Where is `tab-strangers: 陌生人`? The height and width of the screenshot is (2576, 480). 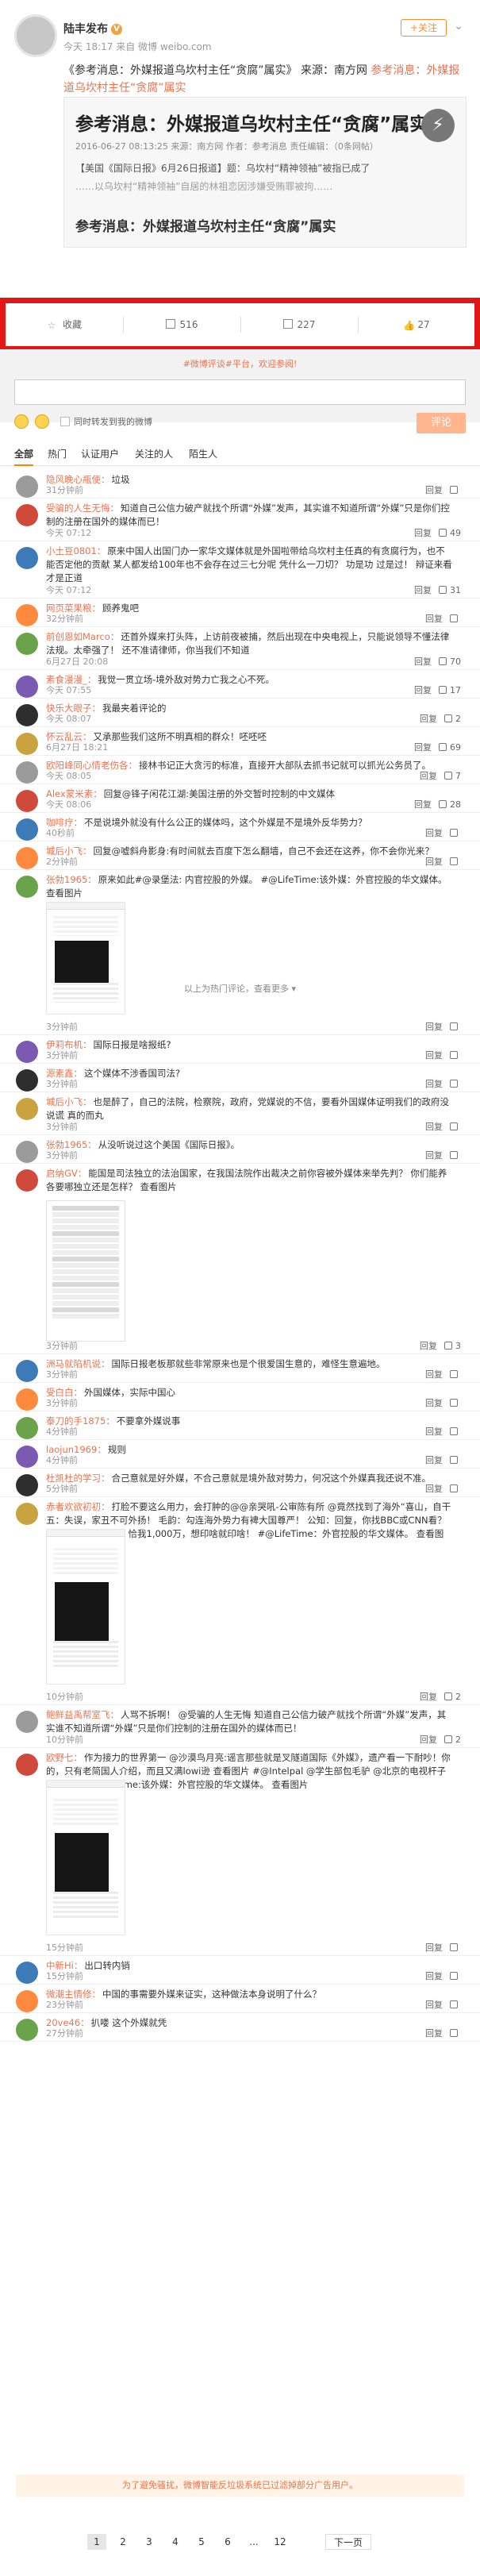
tab-strangers: 陌生人 is located at coordinates (203, 453).